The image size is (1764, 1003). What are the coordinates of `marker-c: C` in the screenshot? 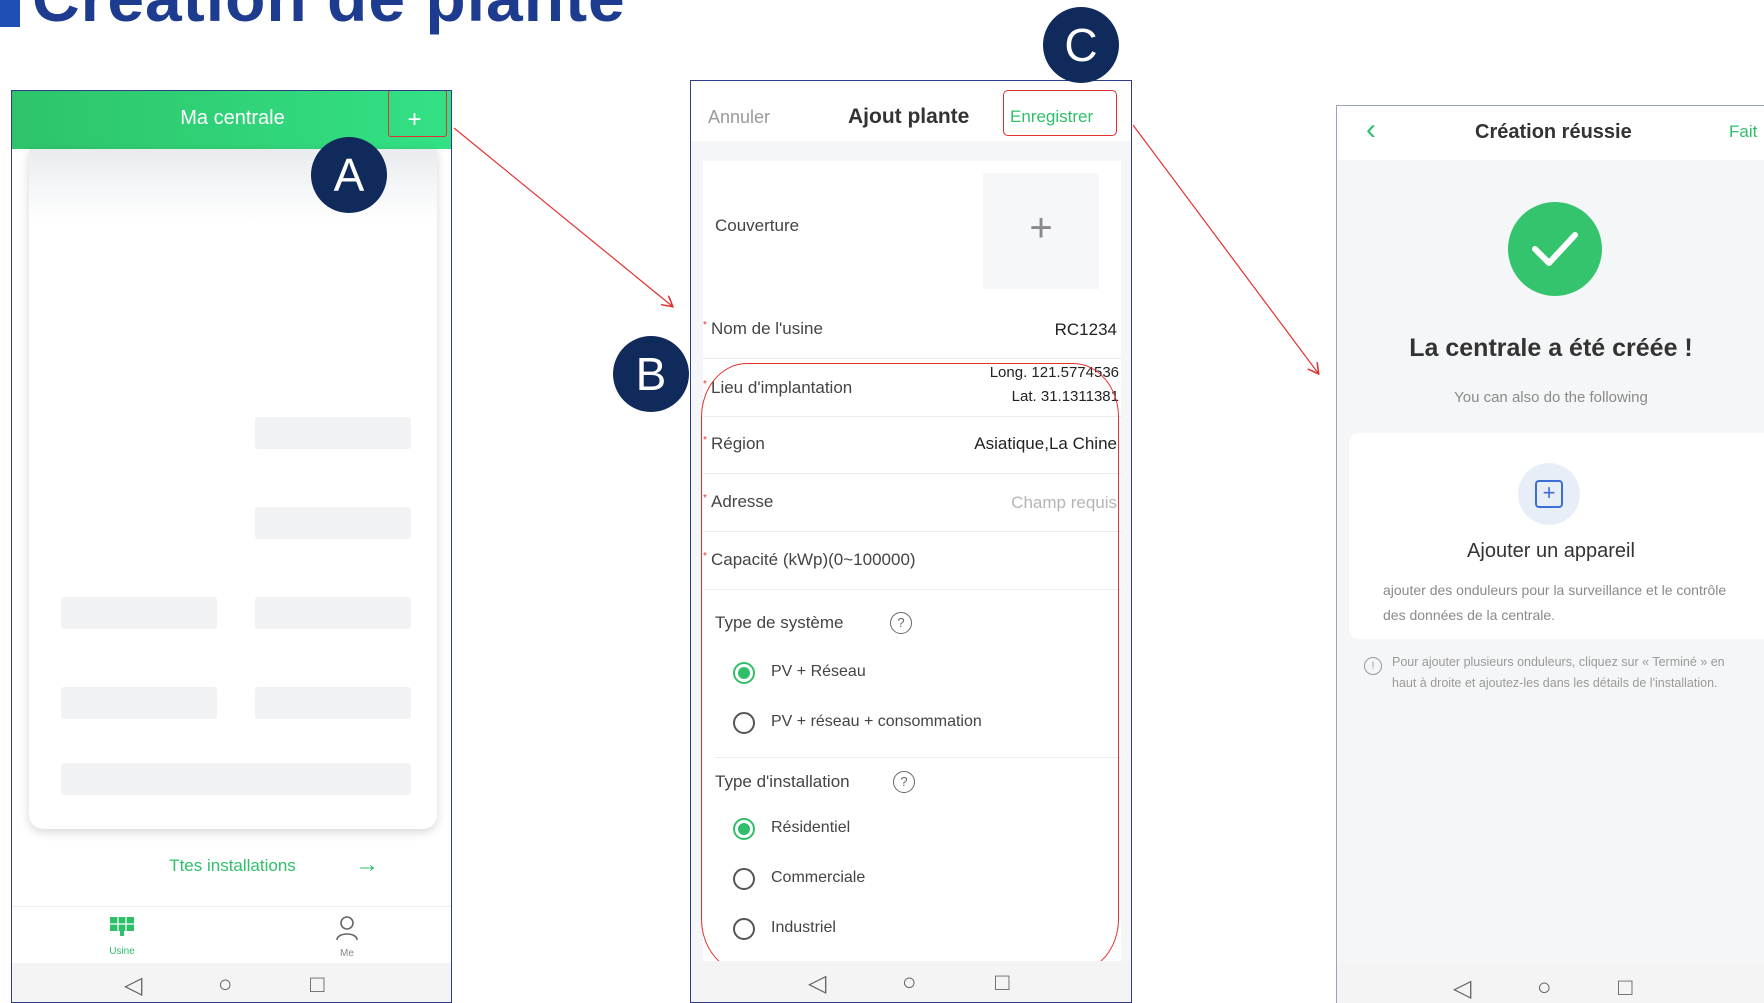 It's located at (1081, 45).